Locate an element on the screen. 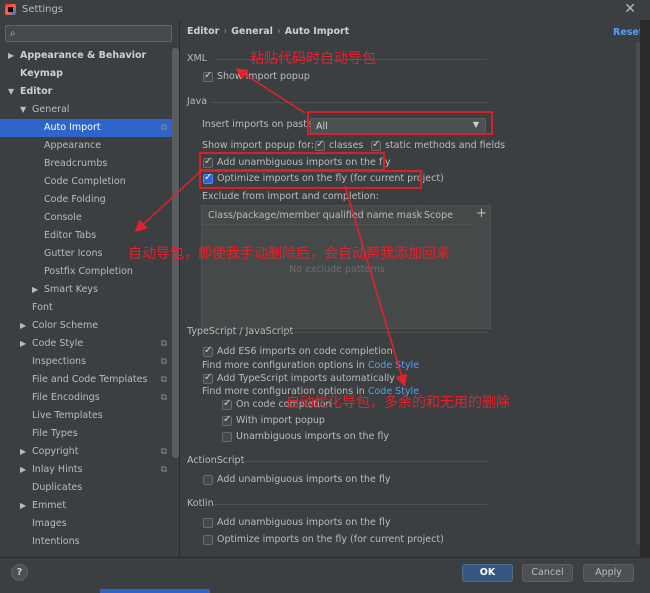  annotation-optimize: 自动优化导包，多余的和无用的删除 is located at coordinates (398, 403).